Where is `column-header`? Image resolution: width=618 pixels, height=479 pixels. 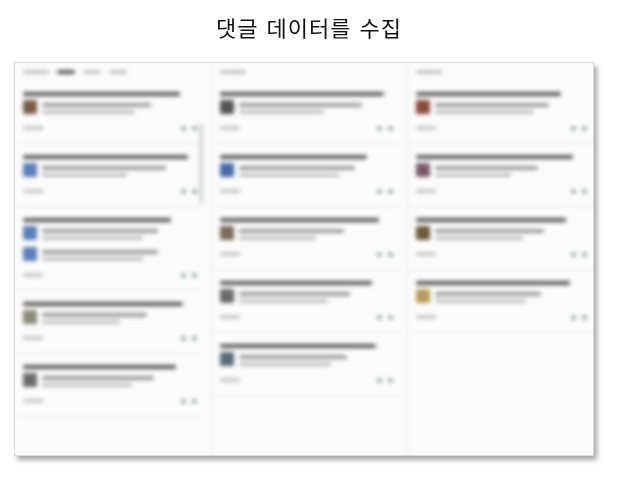
column-header is located at coordinates (110, 72).